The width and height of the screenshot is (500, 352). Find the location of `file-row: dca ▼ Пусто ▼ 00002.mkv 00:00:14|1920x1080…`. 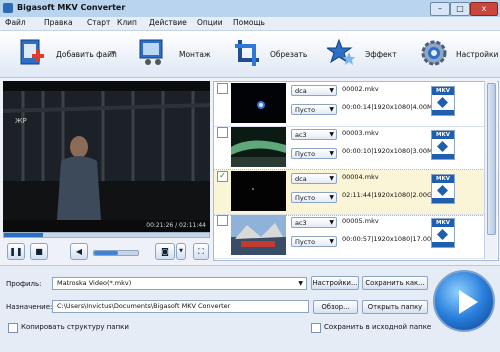

file-row: dca ▼ Пусто ▼ 00002.mkv 00:00:14|1920x1080… is located at coordinates (356, 104).